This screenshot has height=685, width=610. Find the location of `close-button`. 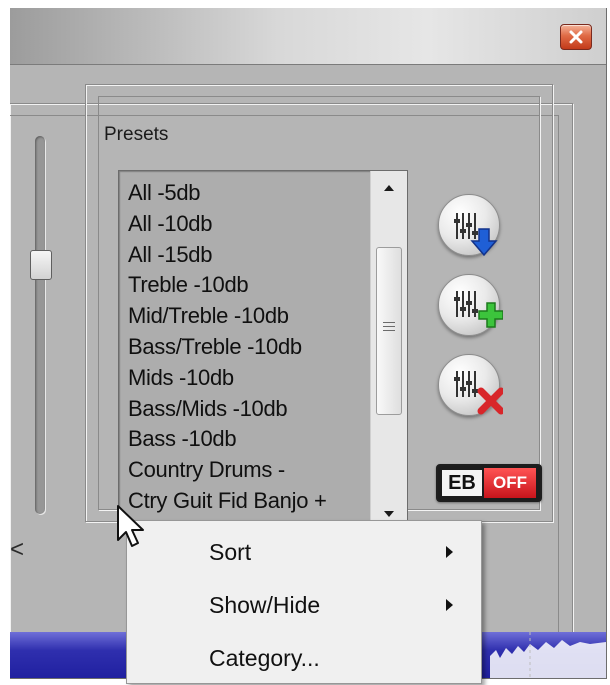

close-button is located at coordinates (576, 37).